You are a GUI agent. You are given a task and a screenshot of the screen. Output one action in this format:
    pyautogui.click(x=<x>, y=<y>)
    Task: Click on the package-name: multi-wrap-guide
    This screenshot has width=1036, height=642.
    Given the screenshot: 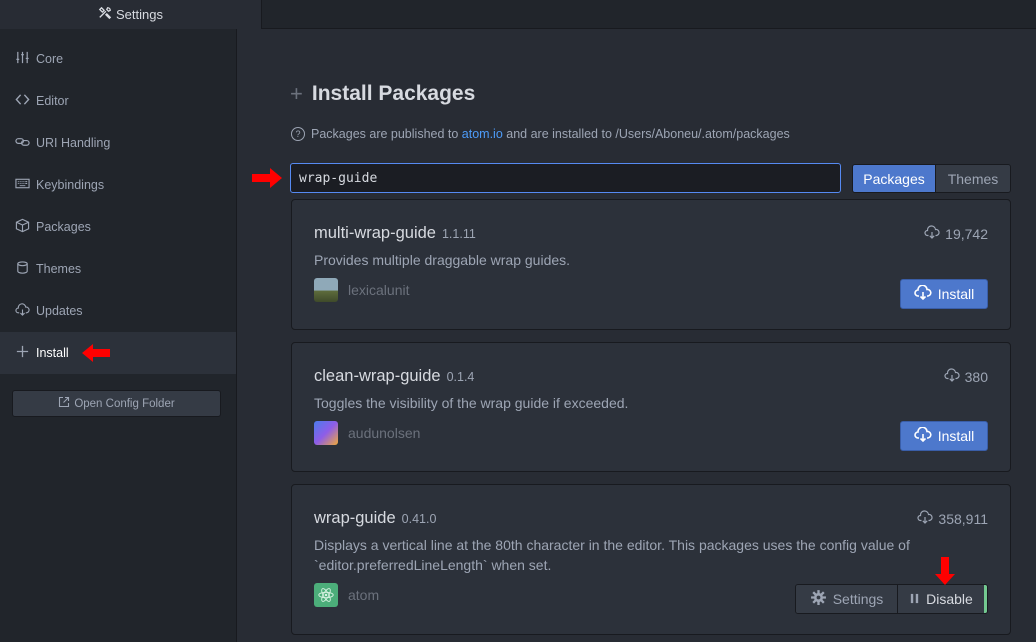 What is the action you would take?
    pyautogui.click(x=375, y=233)
    